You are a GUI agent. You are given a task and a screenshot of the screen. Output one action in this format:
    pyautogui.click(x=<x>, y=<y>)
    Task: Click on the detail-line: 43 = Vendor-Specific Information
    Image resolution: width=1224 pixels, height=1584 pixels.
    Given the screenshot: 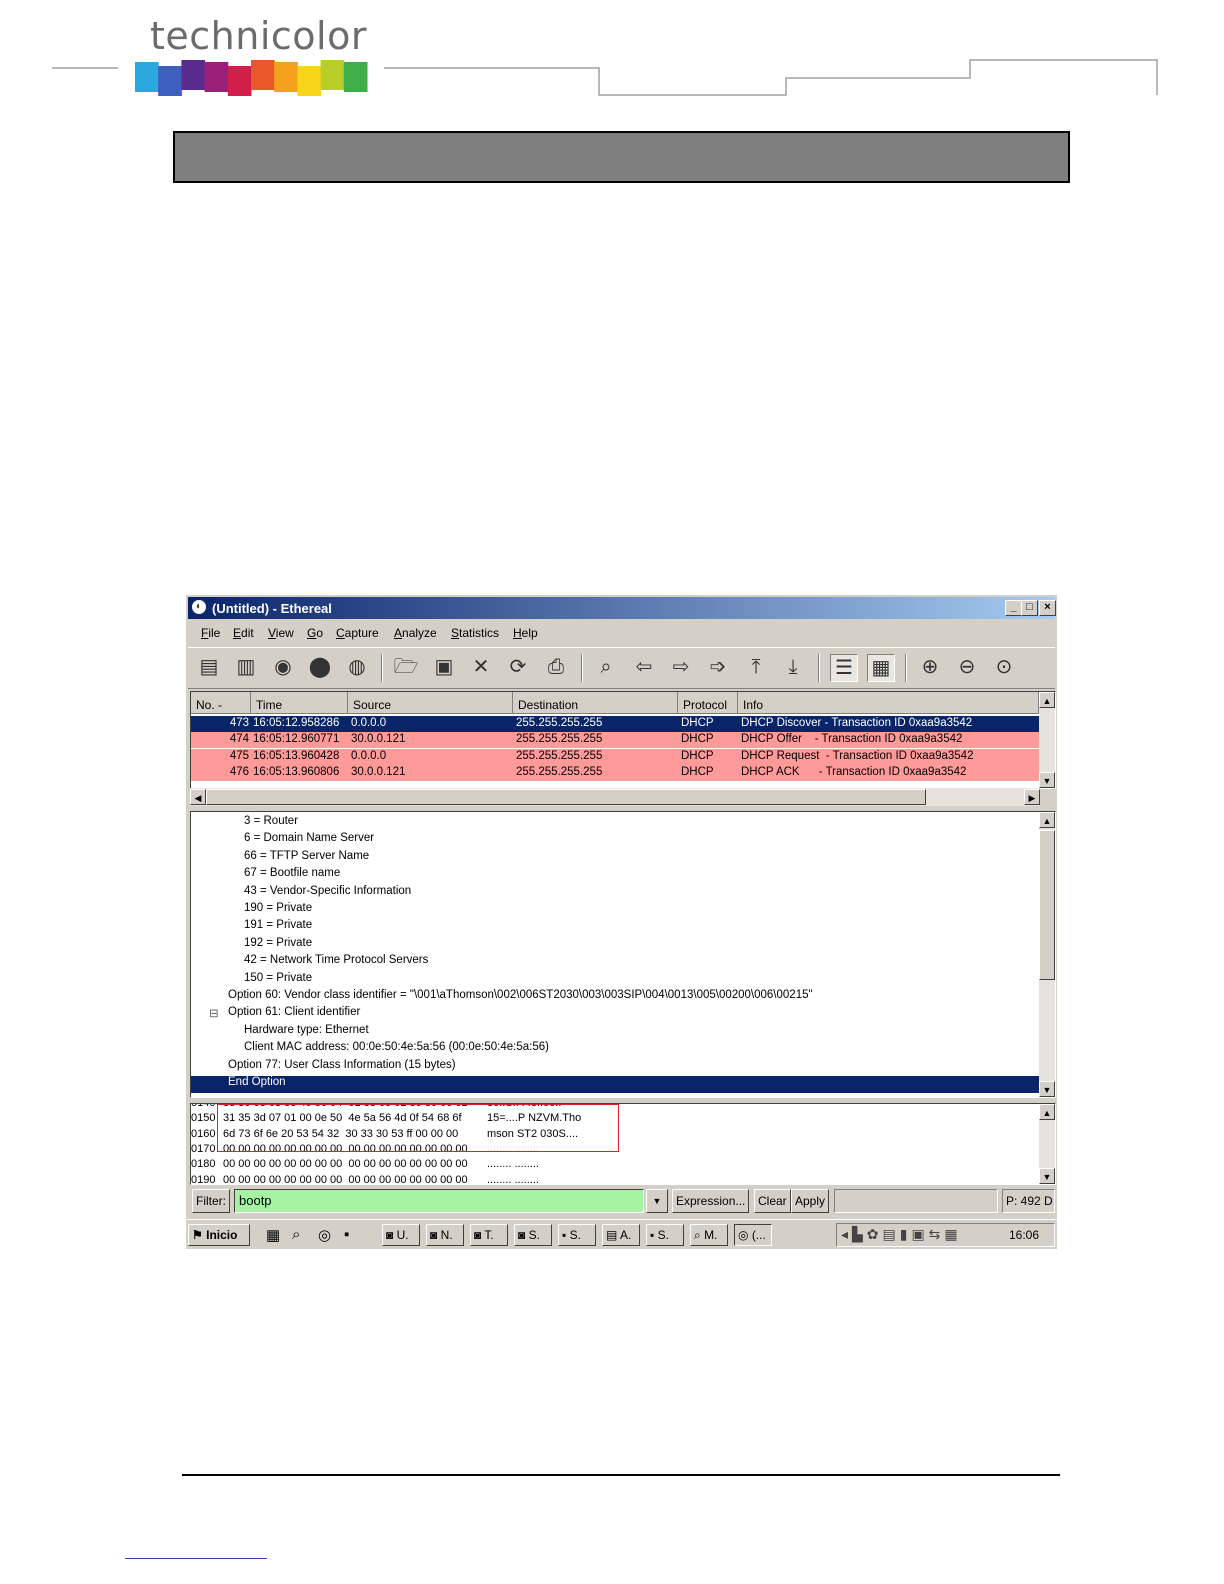 What is the action you would take?
    pyautogui.click(x=327, y=893)
    